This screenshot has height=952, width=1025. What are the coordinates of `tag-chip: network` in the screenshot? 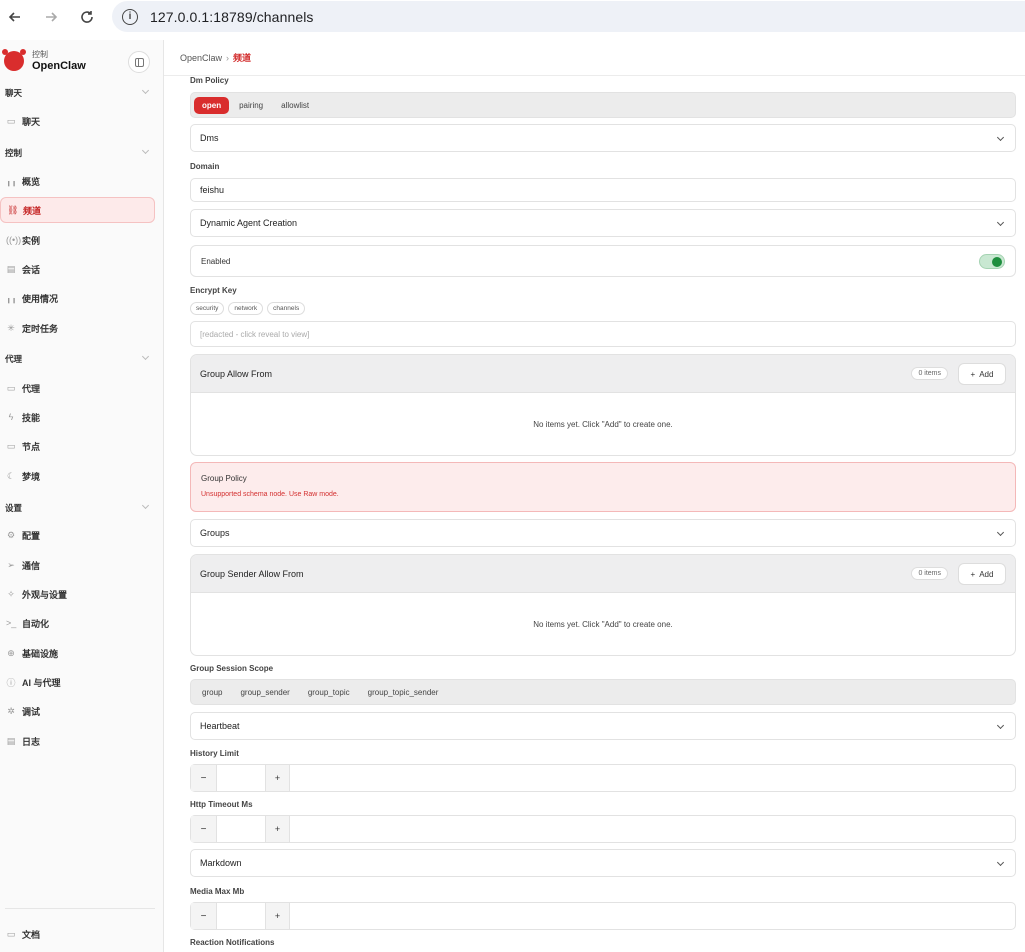 It's located at (246, 308).